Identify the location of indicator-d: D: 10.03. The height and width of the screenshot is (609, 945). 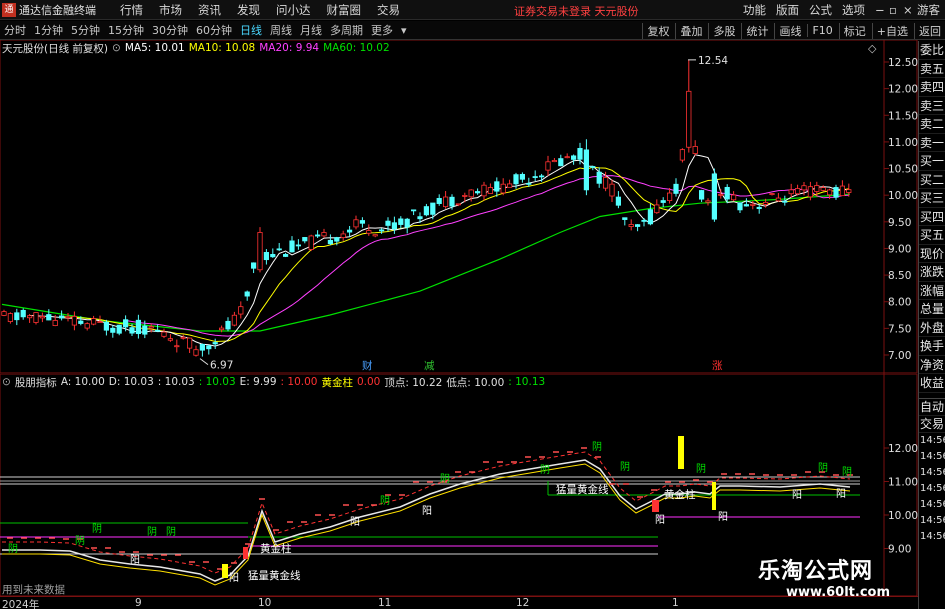
(131, 382).